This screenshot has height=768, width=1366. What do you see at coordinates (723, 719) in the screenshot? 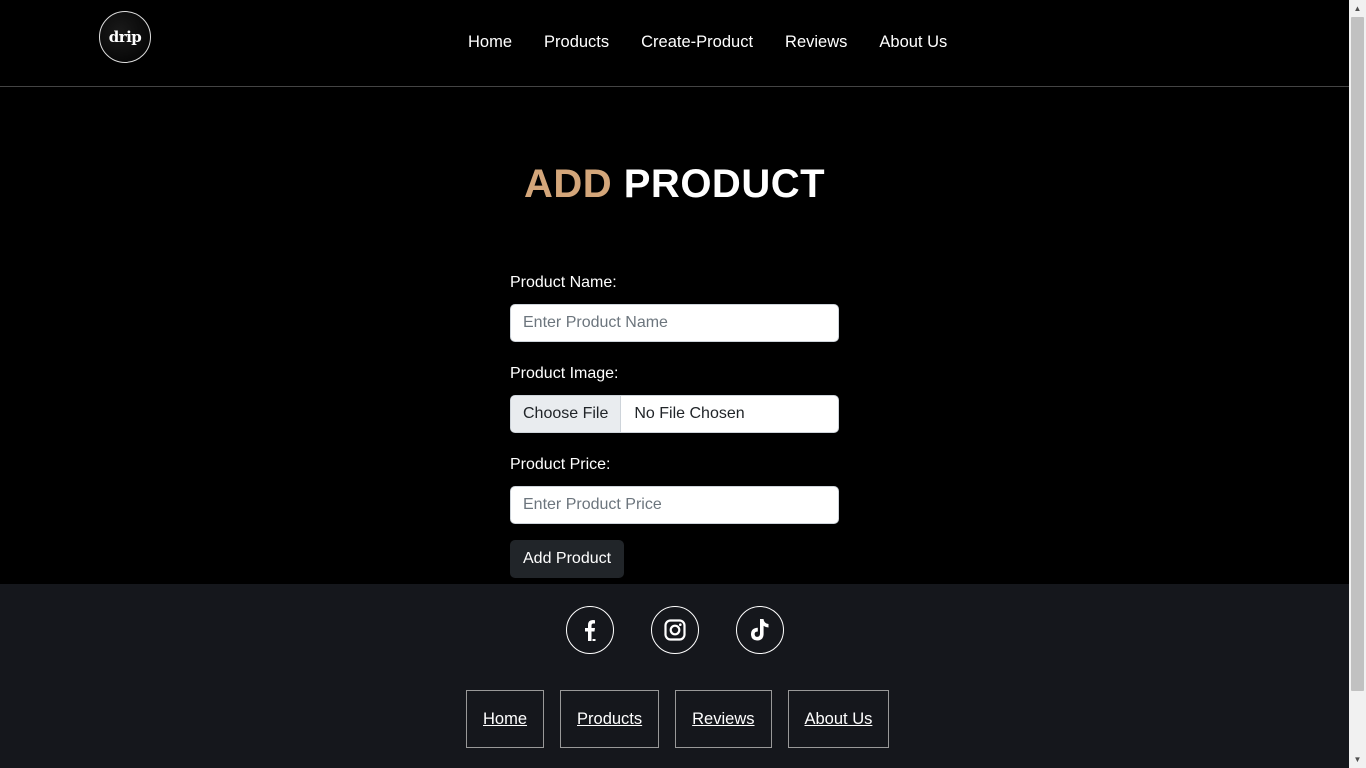
I see `footer-link-reviews: Reviews` at bounding box center [723, 719].